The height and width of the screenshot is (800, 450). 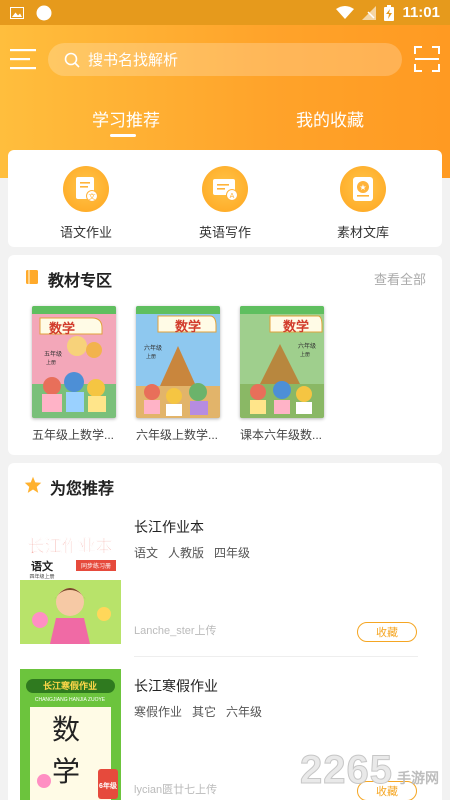 What do you see at coordinates (66, 771) in the screenshot?
I see `cover-subject-2: 学` at bounding box center [66, 771].